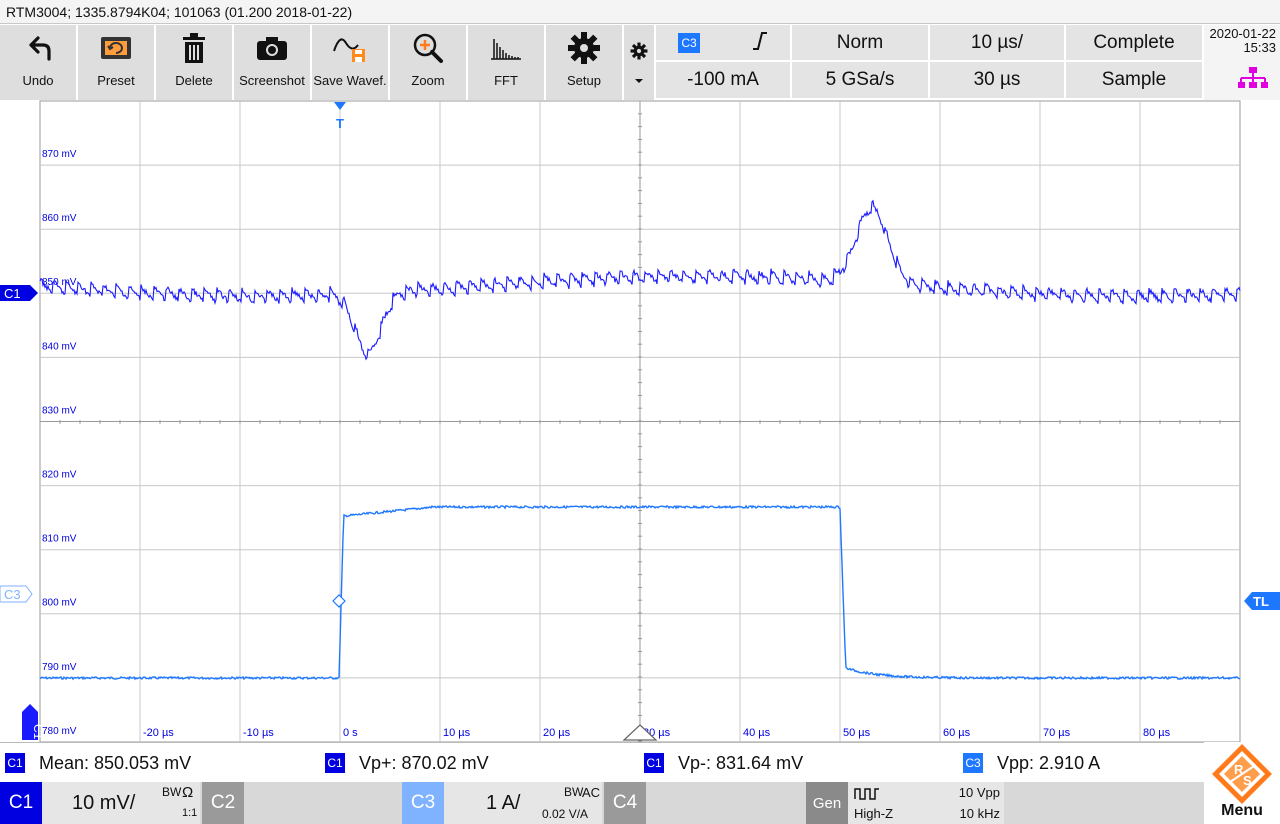 The image size is (1280, 824). What do you see at coordinates (38, 48) in the screenshot?
I see `undo-icon` at bounding box center [38, 48].